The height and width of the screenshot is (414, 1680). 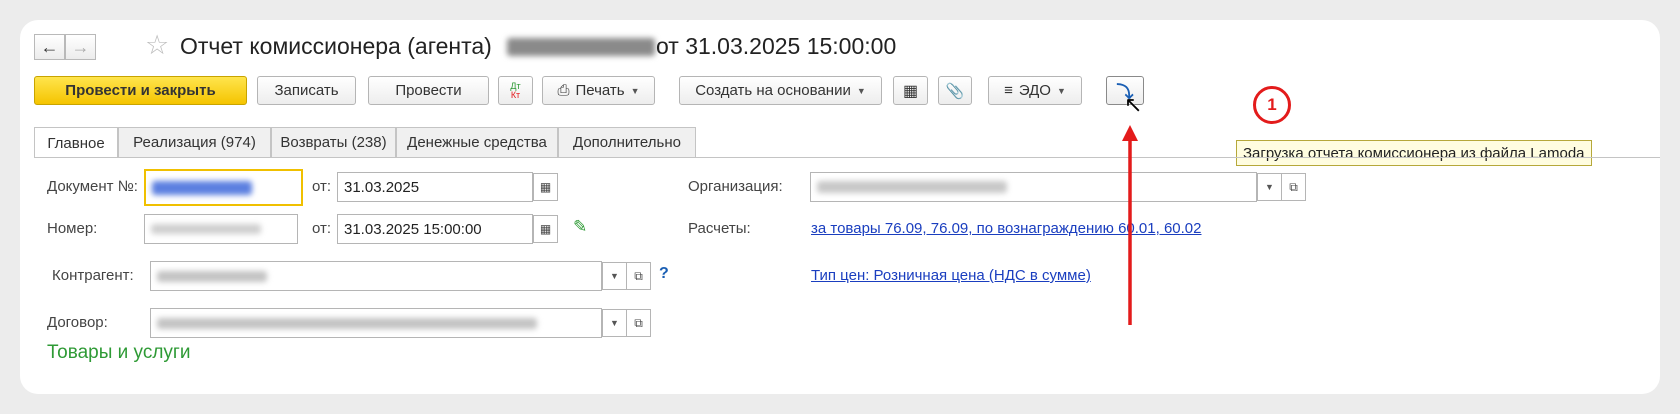 What do you see at coordinates (212, 276) in the screenshot?
I see `redacted-contractor` at bounding box center [212, 276].